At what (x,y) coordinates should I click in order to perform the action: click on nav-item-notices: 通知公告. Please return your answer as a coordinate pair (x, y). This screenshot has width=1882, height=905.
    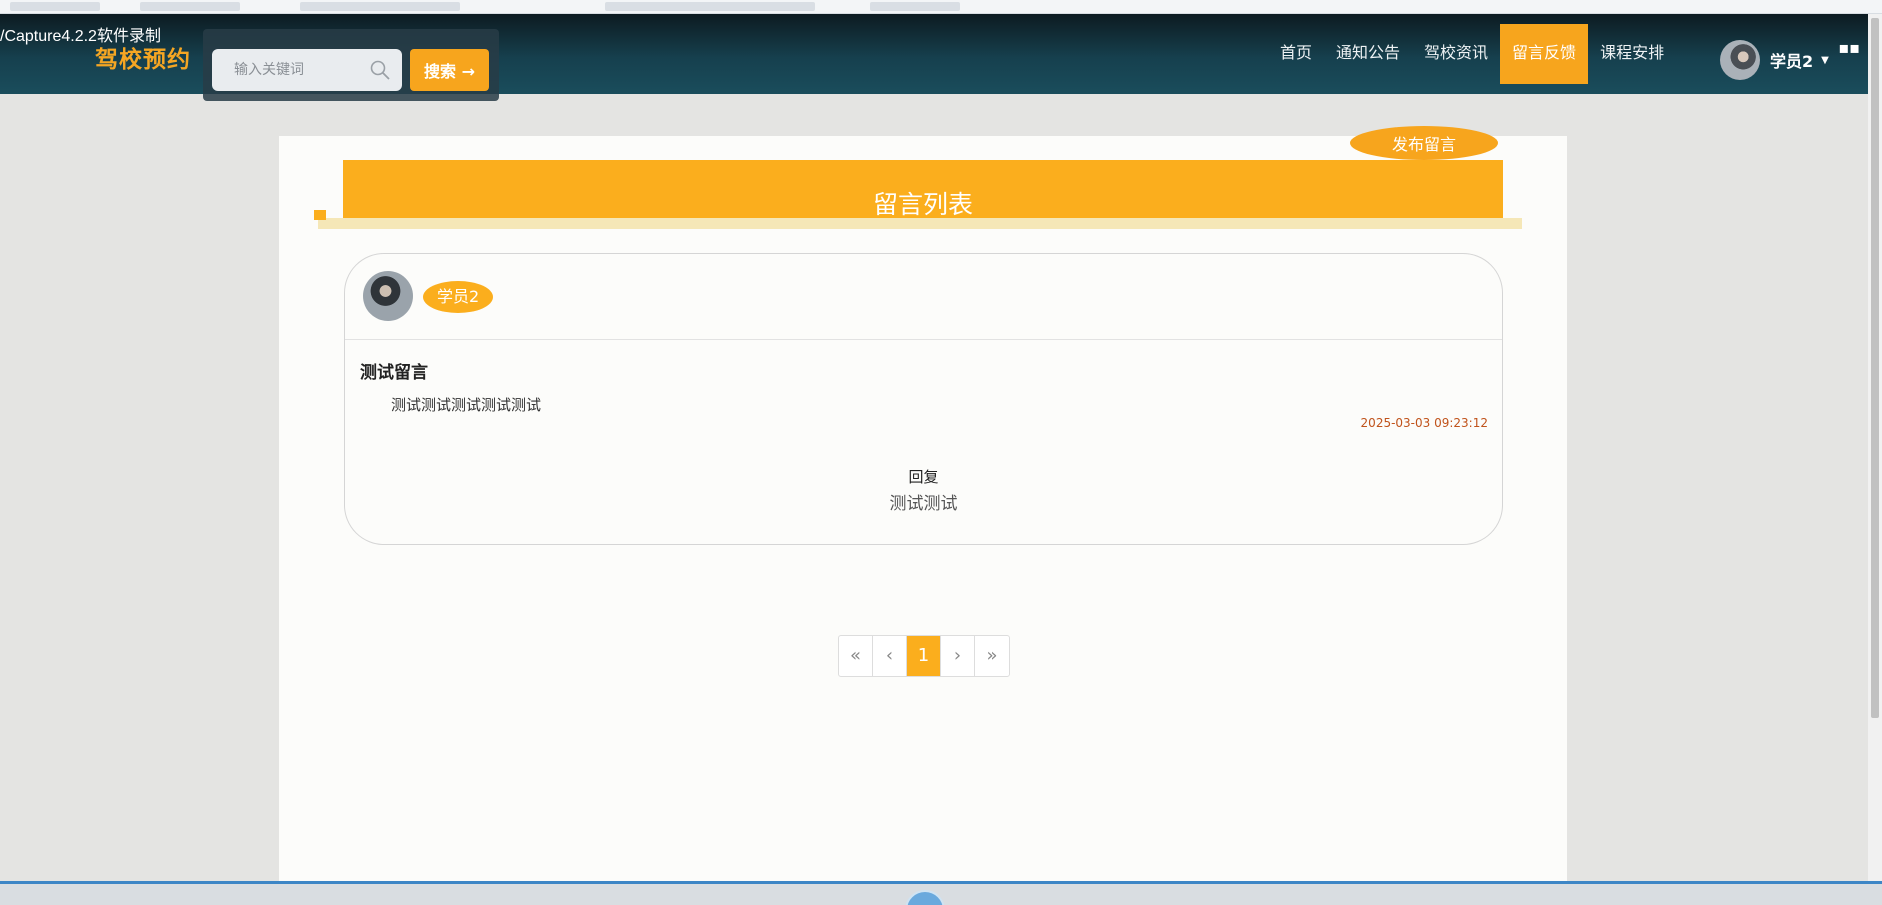
    Looking at the image, I should click on (1368, 54).